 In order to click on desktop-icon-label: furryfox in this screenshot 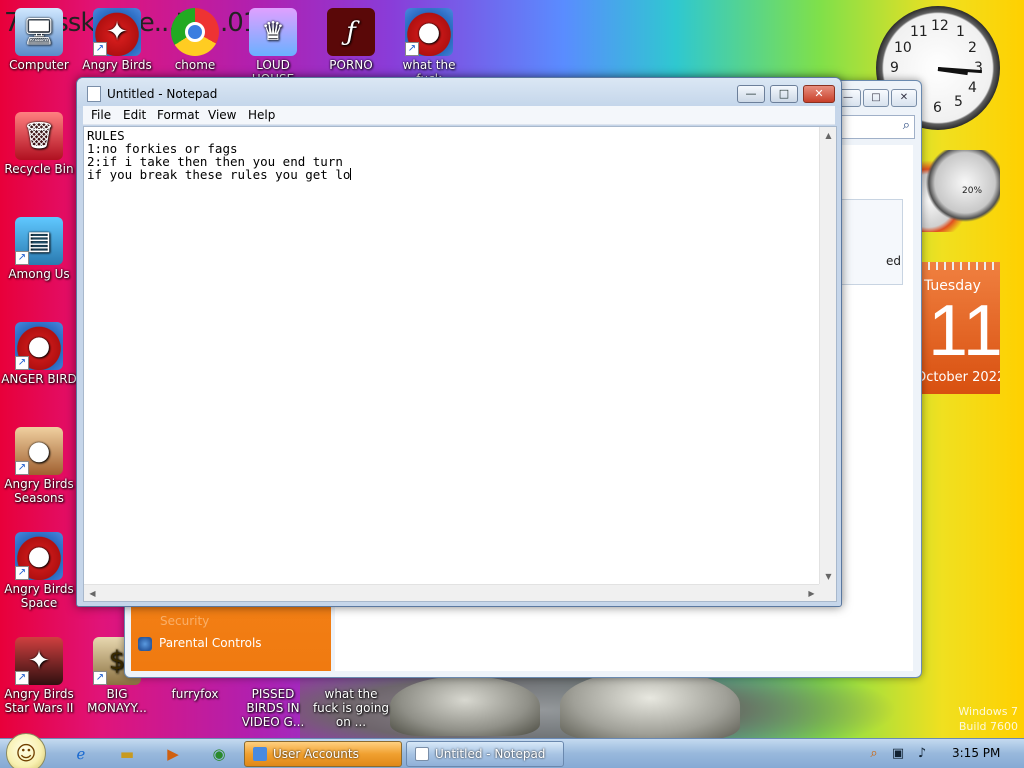, I will do `click(195, 694)`.